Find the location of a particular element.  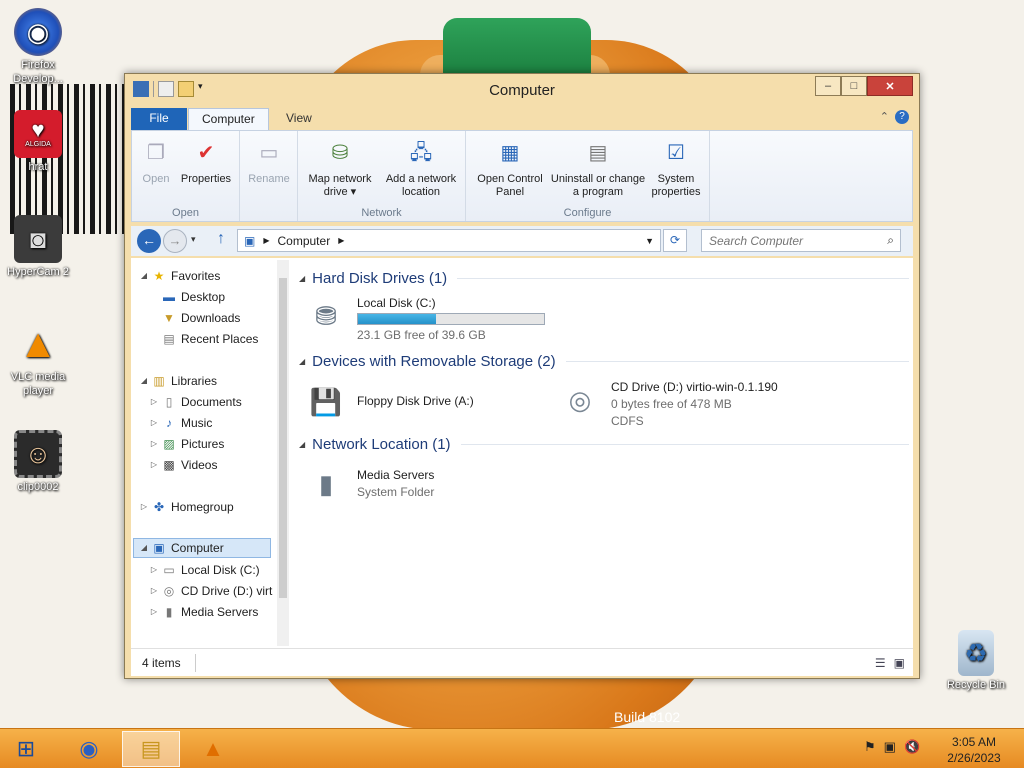

large-icons-view-icon: ▣ is located at coordinates (899, 663).